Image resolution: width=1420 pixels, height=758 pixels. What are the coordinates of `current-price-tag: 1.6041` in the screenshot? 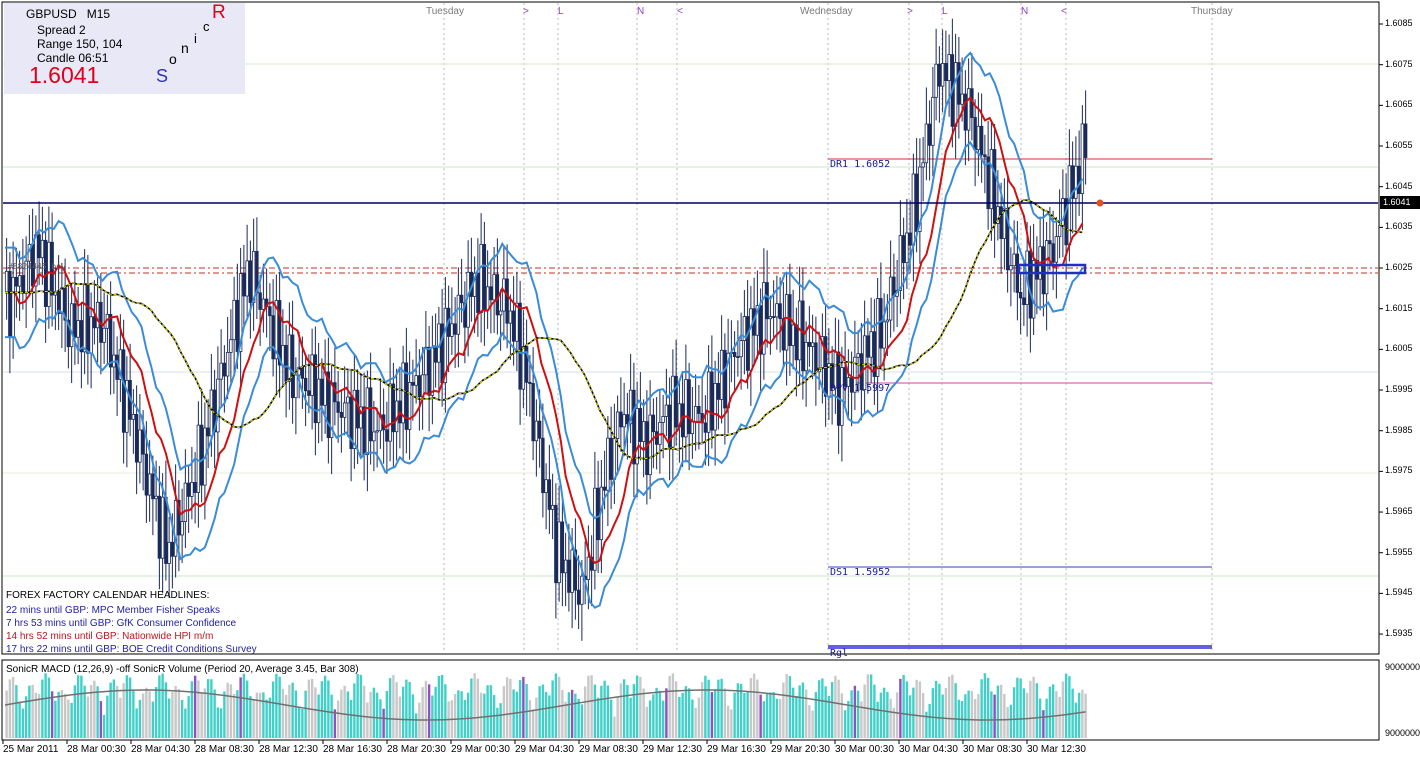 It's located at (1400, 202).